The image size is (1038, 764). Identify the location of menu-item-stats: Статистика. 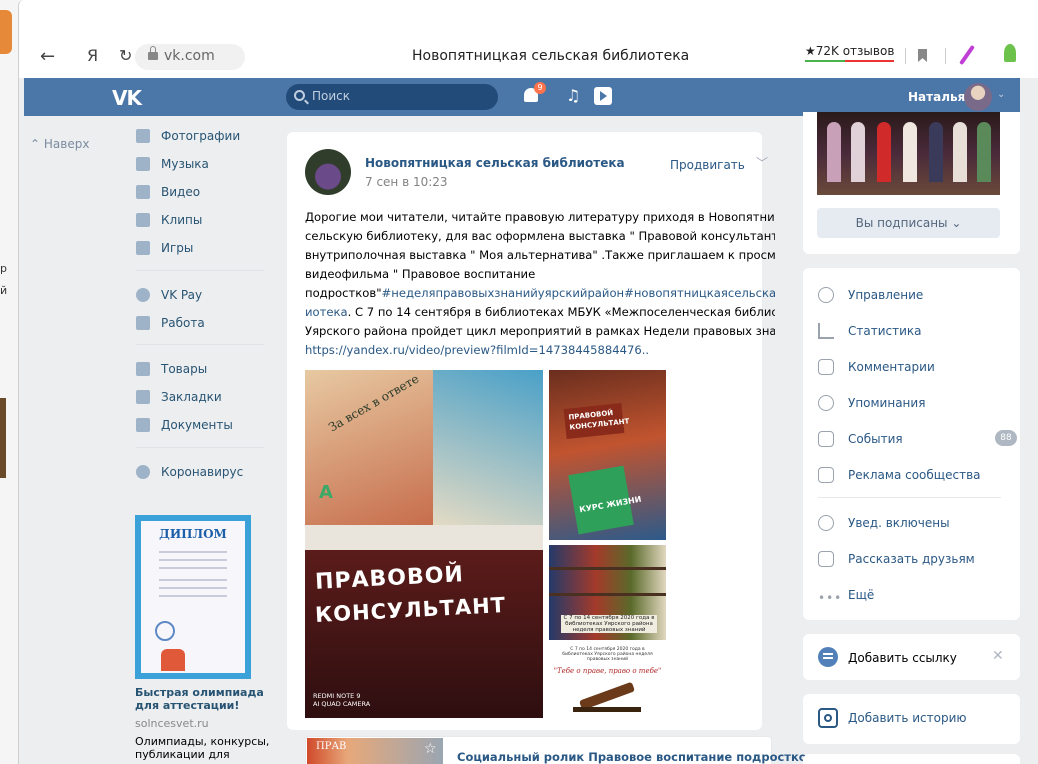
(913, 332).